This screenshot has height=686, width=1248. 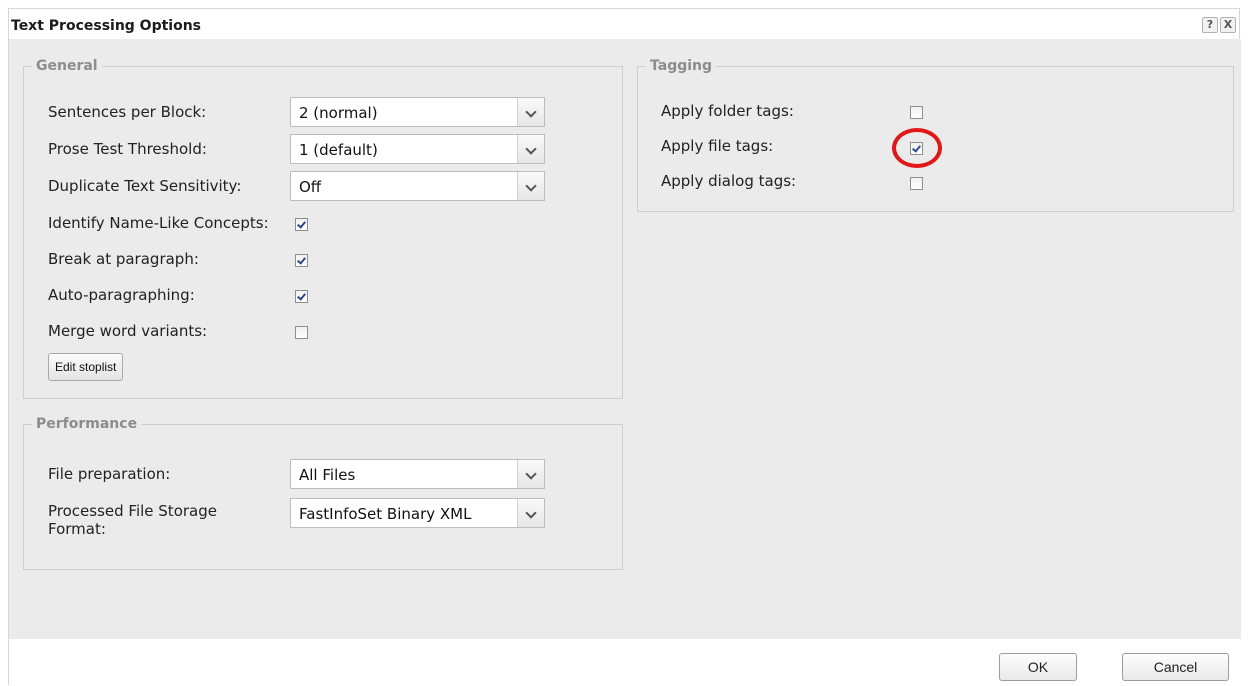 I want to click on merge-word-variants-label: Merge word variants:, so click(x=128, y=331).